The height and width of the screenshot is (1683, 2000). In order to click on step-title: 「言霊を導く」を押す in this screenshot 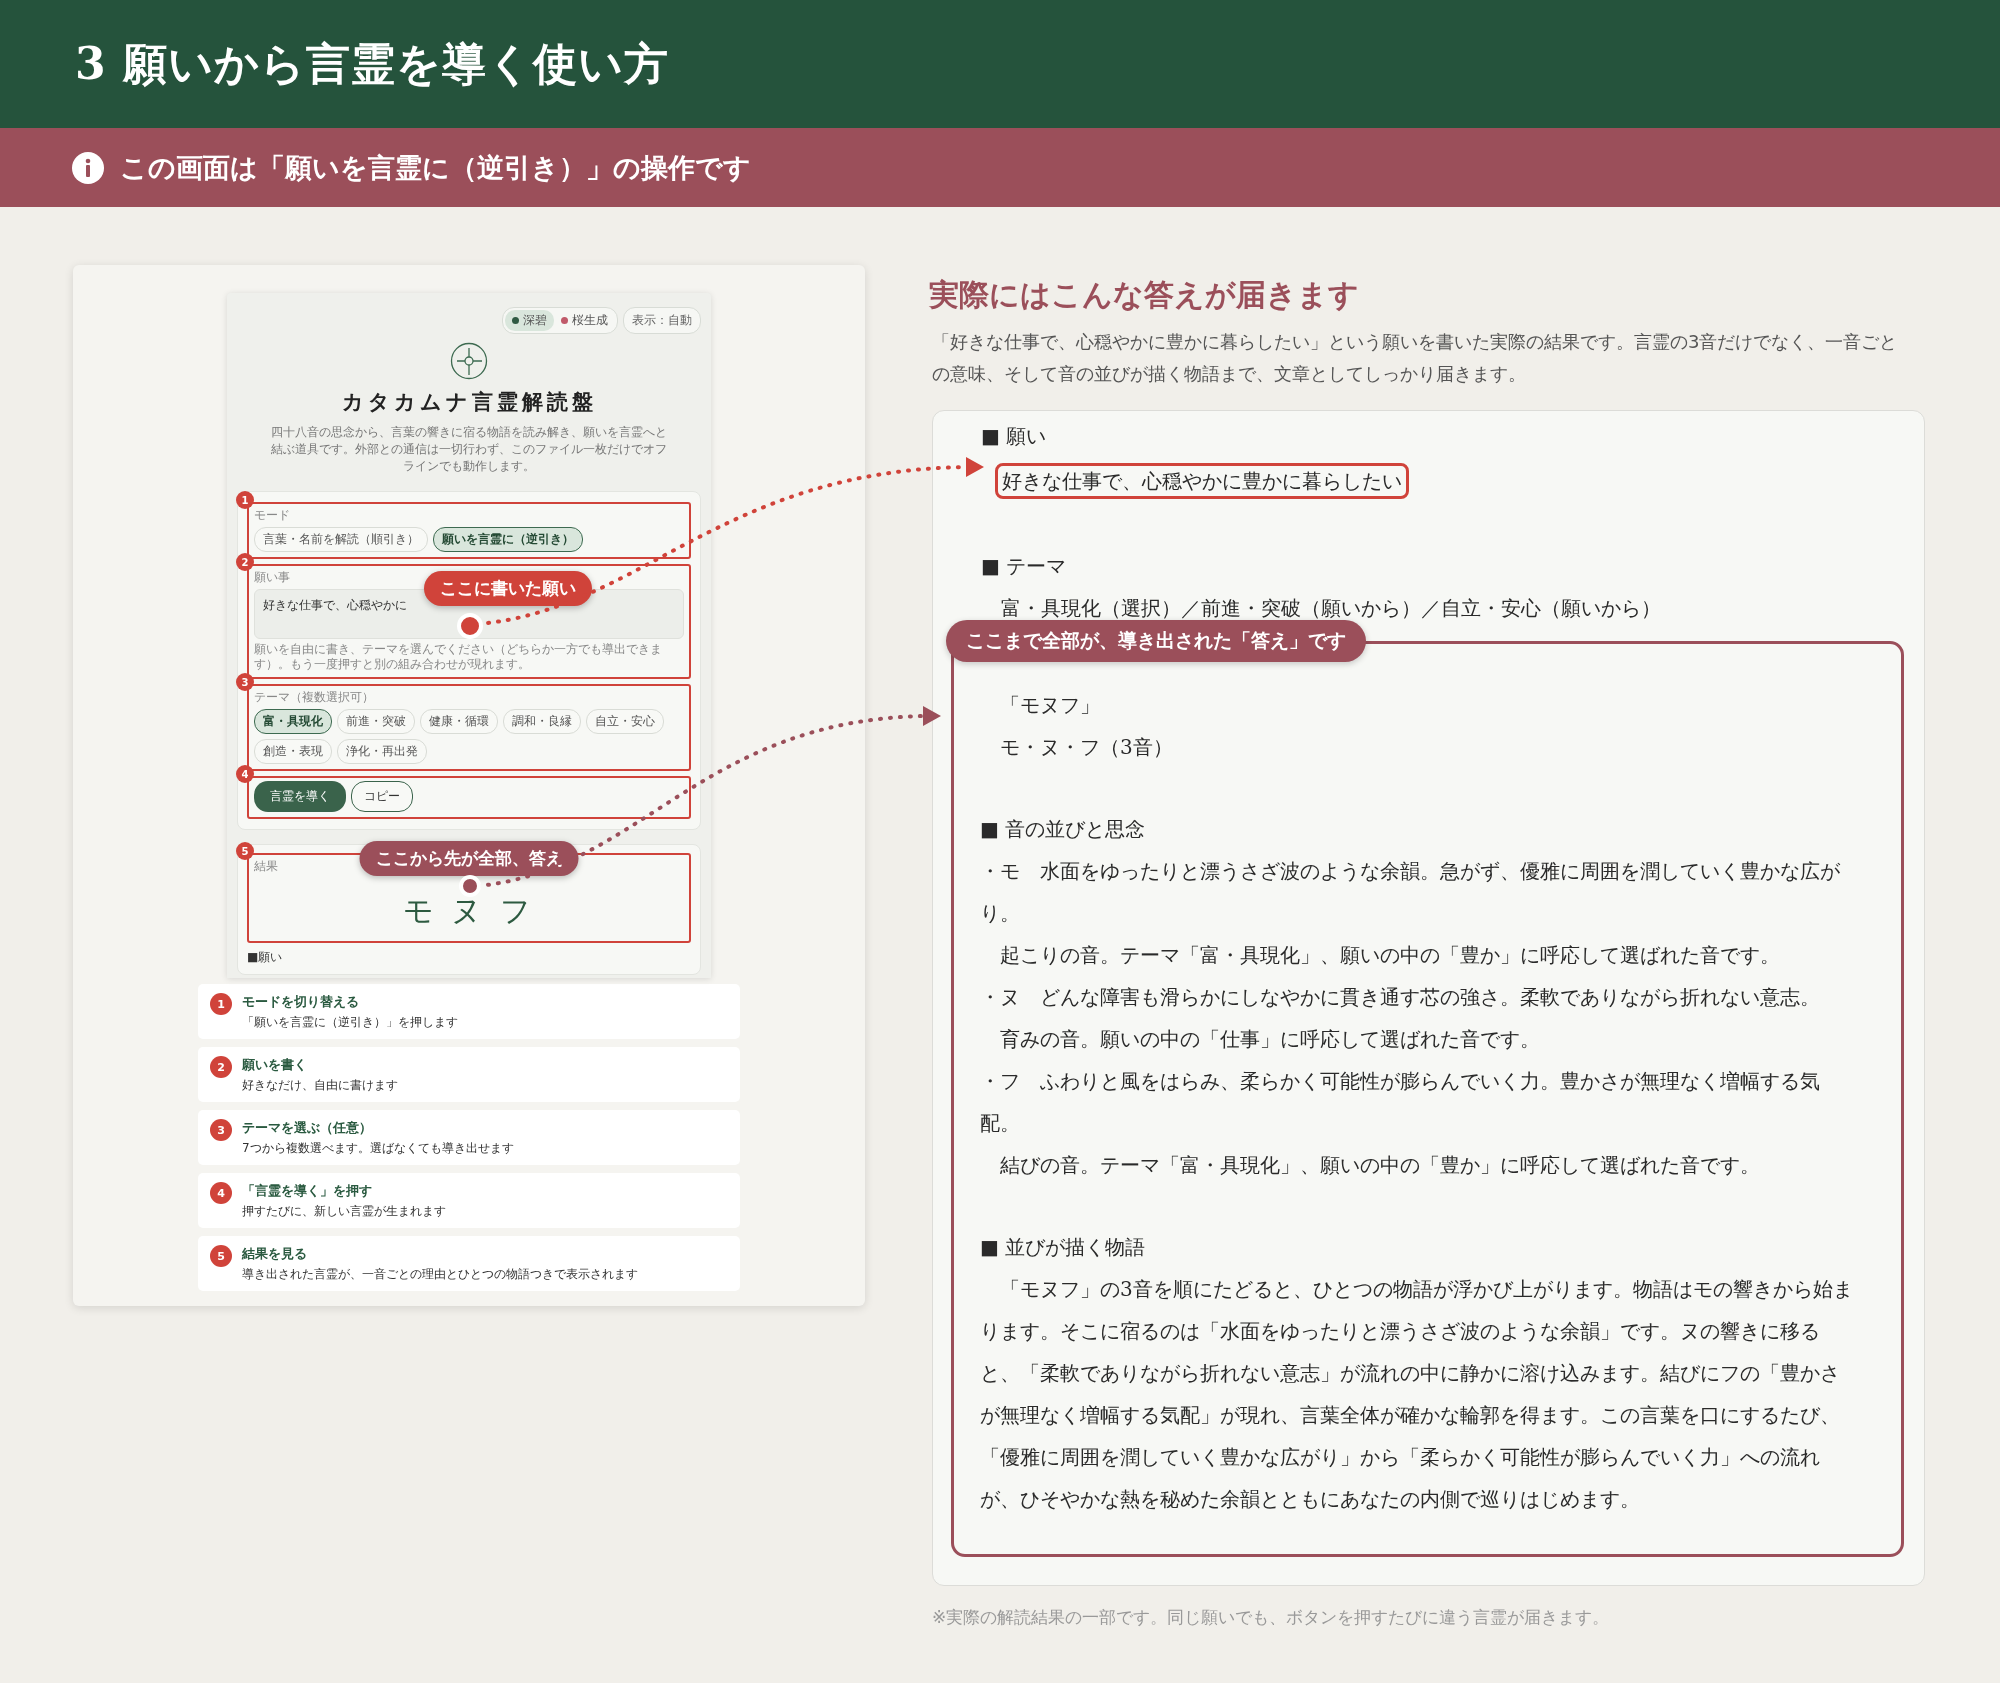, I will do `click(307, 1190)`.